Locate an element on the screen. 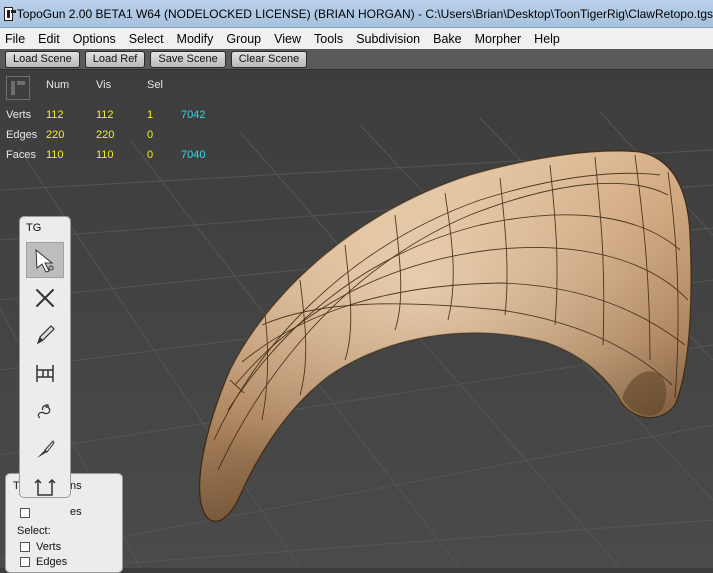 The image size is (713, 573). tool-panel-title: TG is located at coordinates (34, 228).